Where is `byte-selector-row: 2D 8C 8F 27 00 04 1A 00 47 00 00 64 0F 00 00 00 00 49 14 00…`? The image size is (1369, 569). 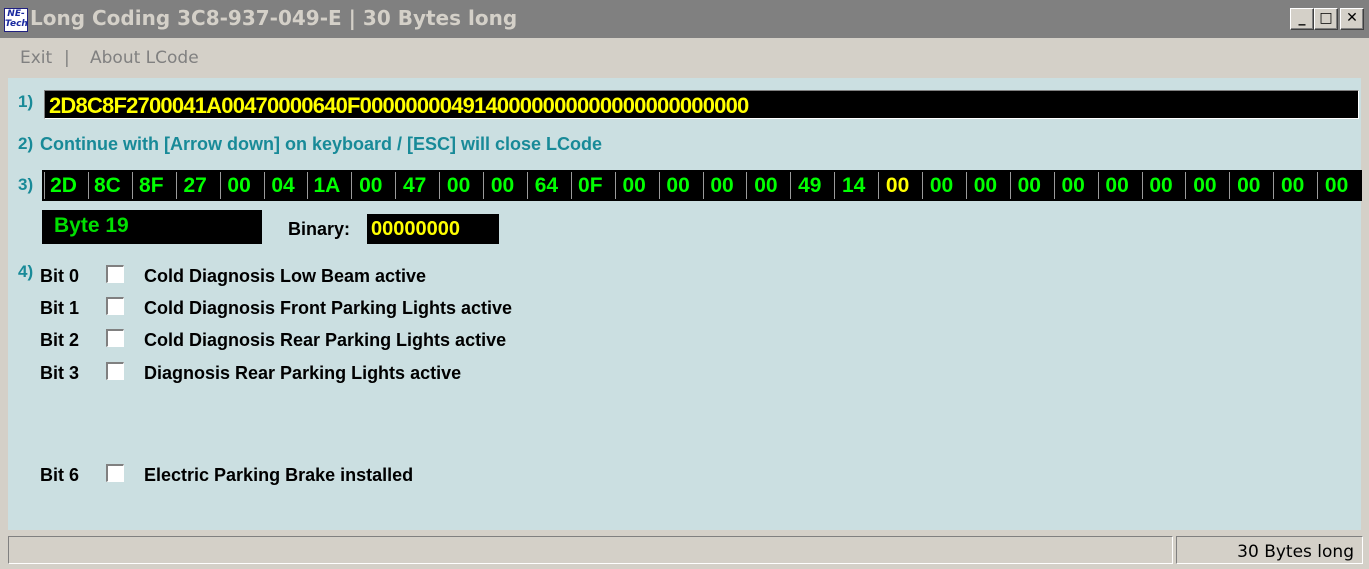
byte-selector-row: 2D 8C 8F 27 00 04 1A 00 47 00 00 64 0F 00 00 00 00 49 14 00… is located at coordinates (702, 185).